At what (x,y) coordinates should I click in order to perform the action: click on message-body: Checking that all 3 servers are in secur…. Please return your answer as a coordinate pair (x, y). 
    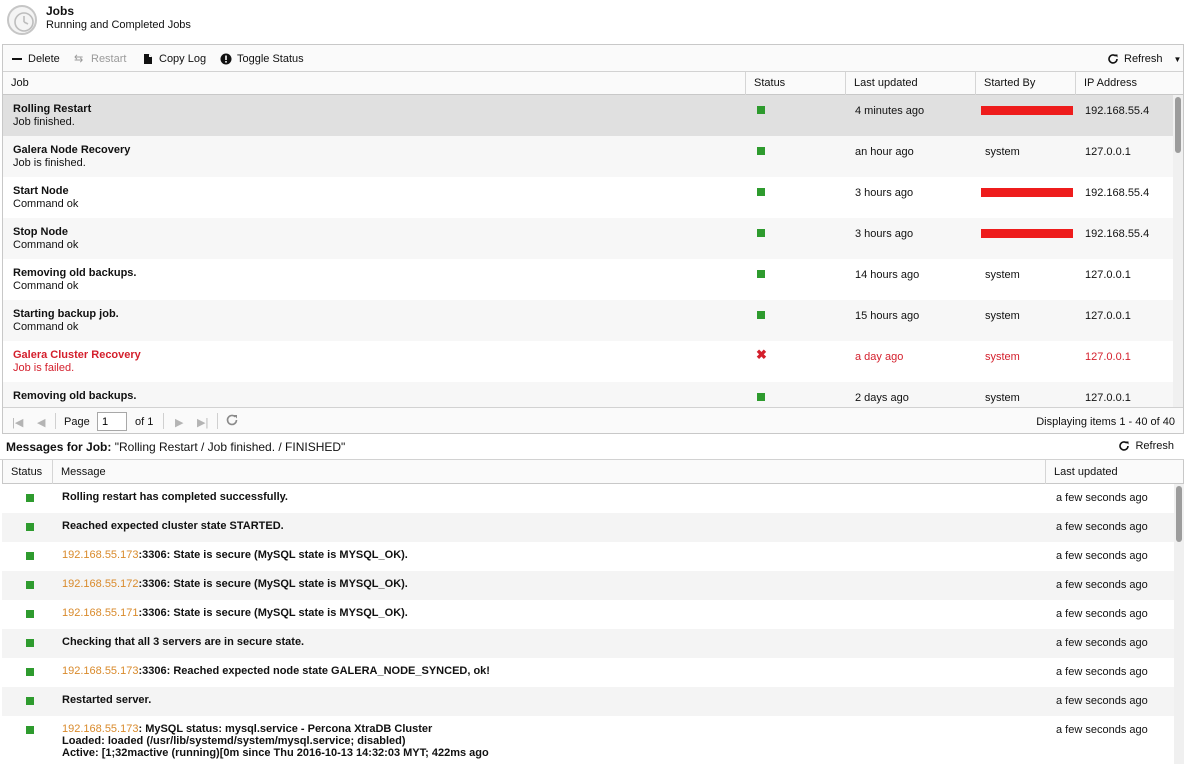
    Looking at the image, I should click on (183, 642).